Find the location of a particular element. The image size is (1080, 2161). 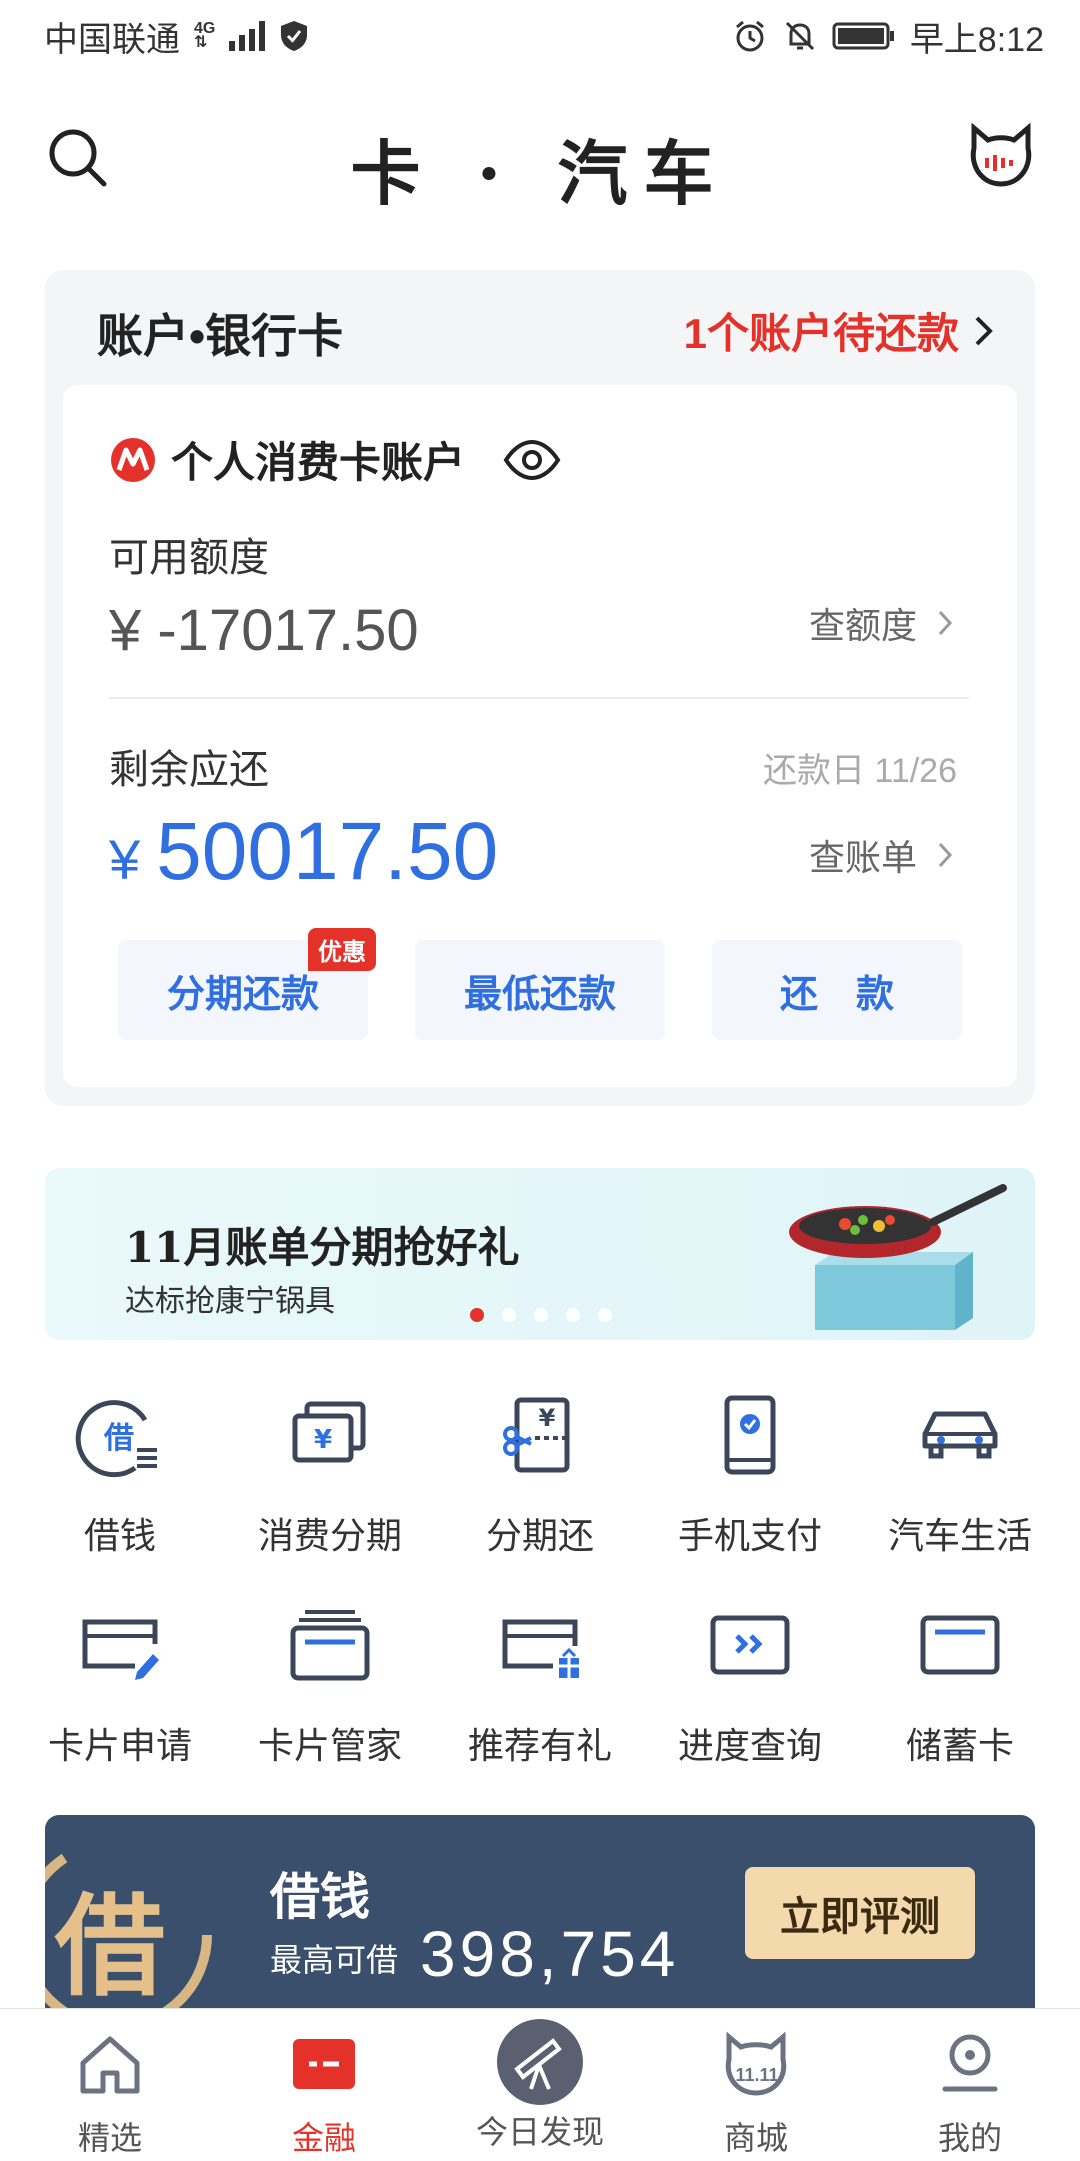

eye-icon is located at coordinates (532, 459).